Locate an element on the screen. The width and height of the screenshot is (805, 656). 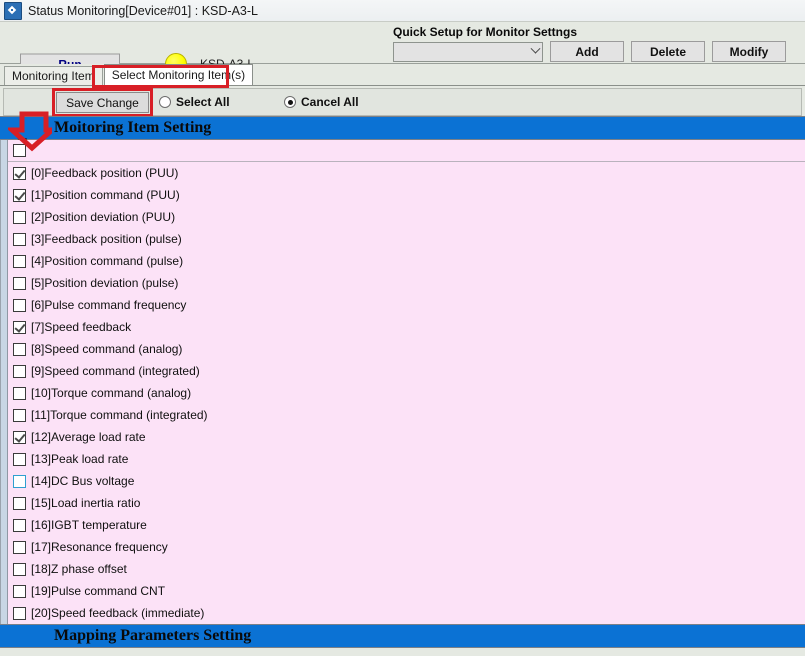
add-button: Add is located at coordinates (587, 51).